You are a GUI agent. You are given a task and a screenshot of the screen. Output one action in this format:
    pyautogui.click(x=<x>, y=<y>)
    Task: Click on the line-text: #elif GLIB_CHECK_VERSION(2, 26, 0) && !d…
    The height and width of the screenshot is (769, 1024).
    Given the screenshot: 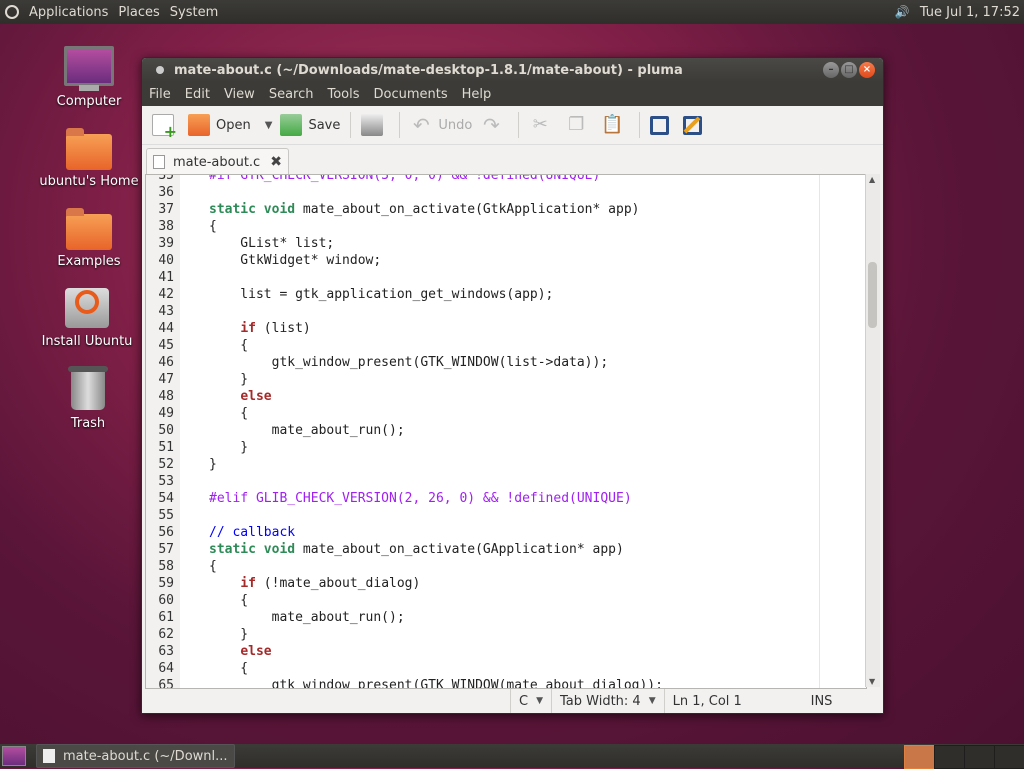 What is the action you would take?
    pyautogui.click(x=403, y=498)
    